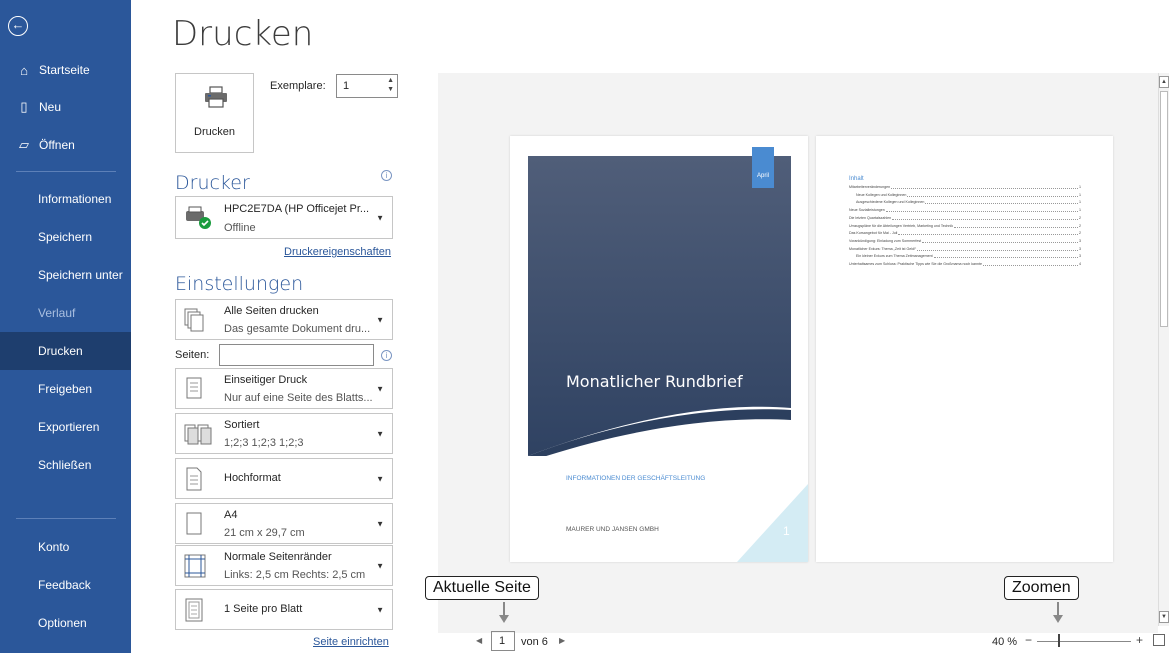  I want to click on toc-entry-text: Die letzten Quartalszahlen, so click(870, 217).